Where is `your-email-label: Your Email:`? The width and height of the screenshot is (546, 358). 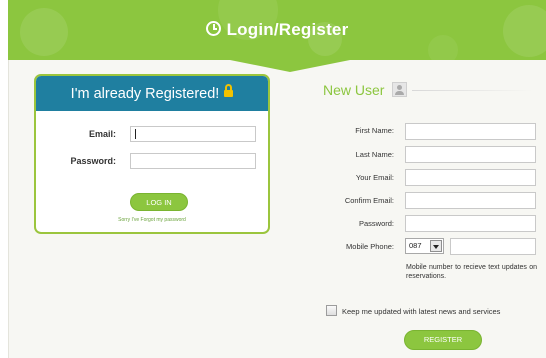 your-email-label: Your Email: is located at coordinates (374, 177).